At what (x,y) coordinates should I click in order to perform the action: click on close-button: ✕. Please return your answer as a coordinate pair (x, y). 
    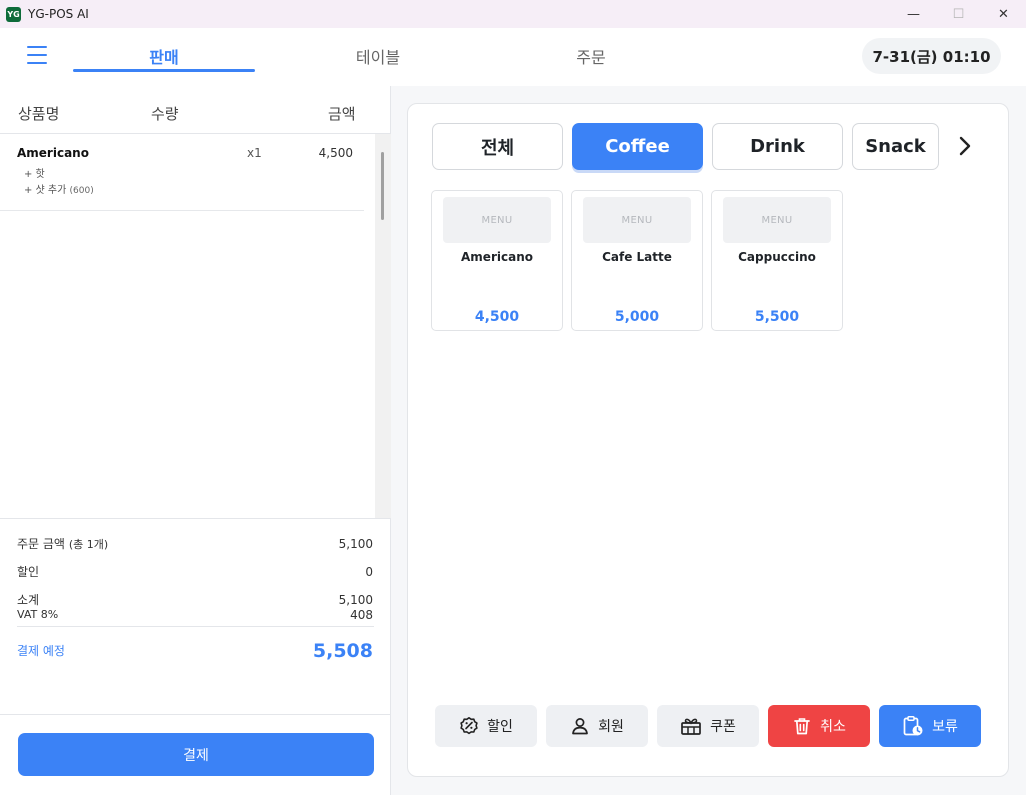
    Looking at the image, I should click on (1003, 14).